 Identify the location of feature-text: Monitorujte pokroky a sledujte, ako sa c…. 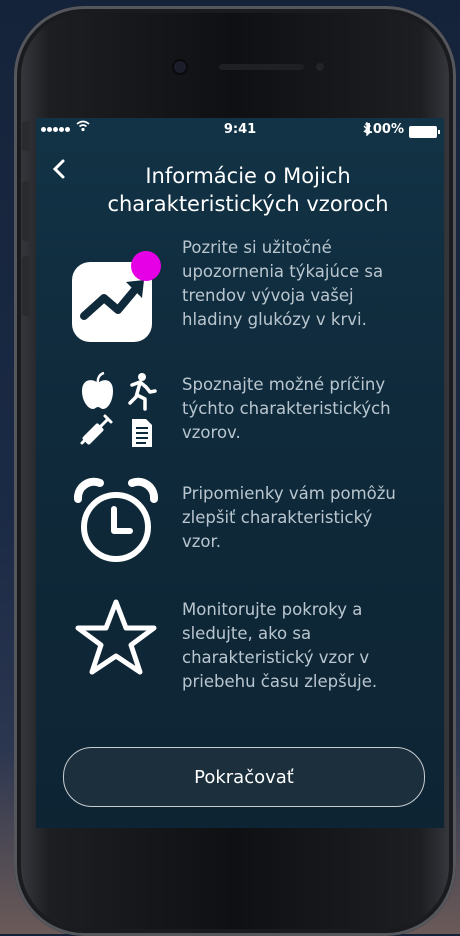
(280, 645).